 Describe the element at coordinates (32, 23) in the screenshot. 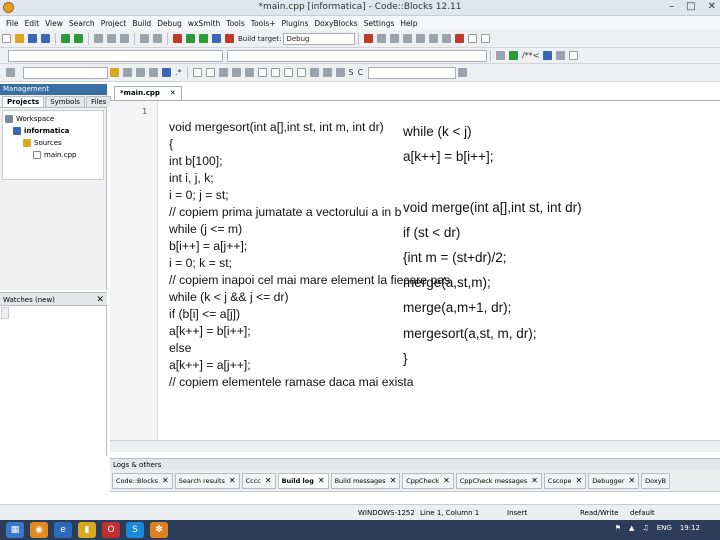

I see `menu-edit: Edit` at that location.